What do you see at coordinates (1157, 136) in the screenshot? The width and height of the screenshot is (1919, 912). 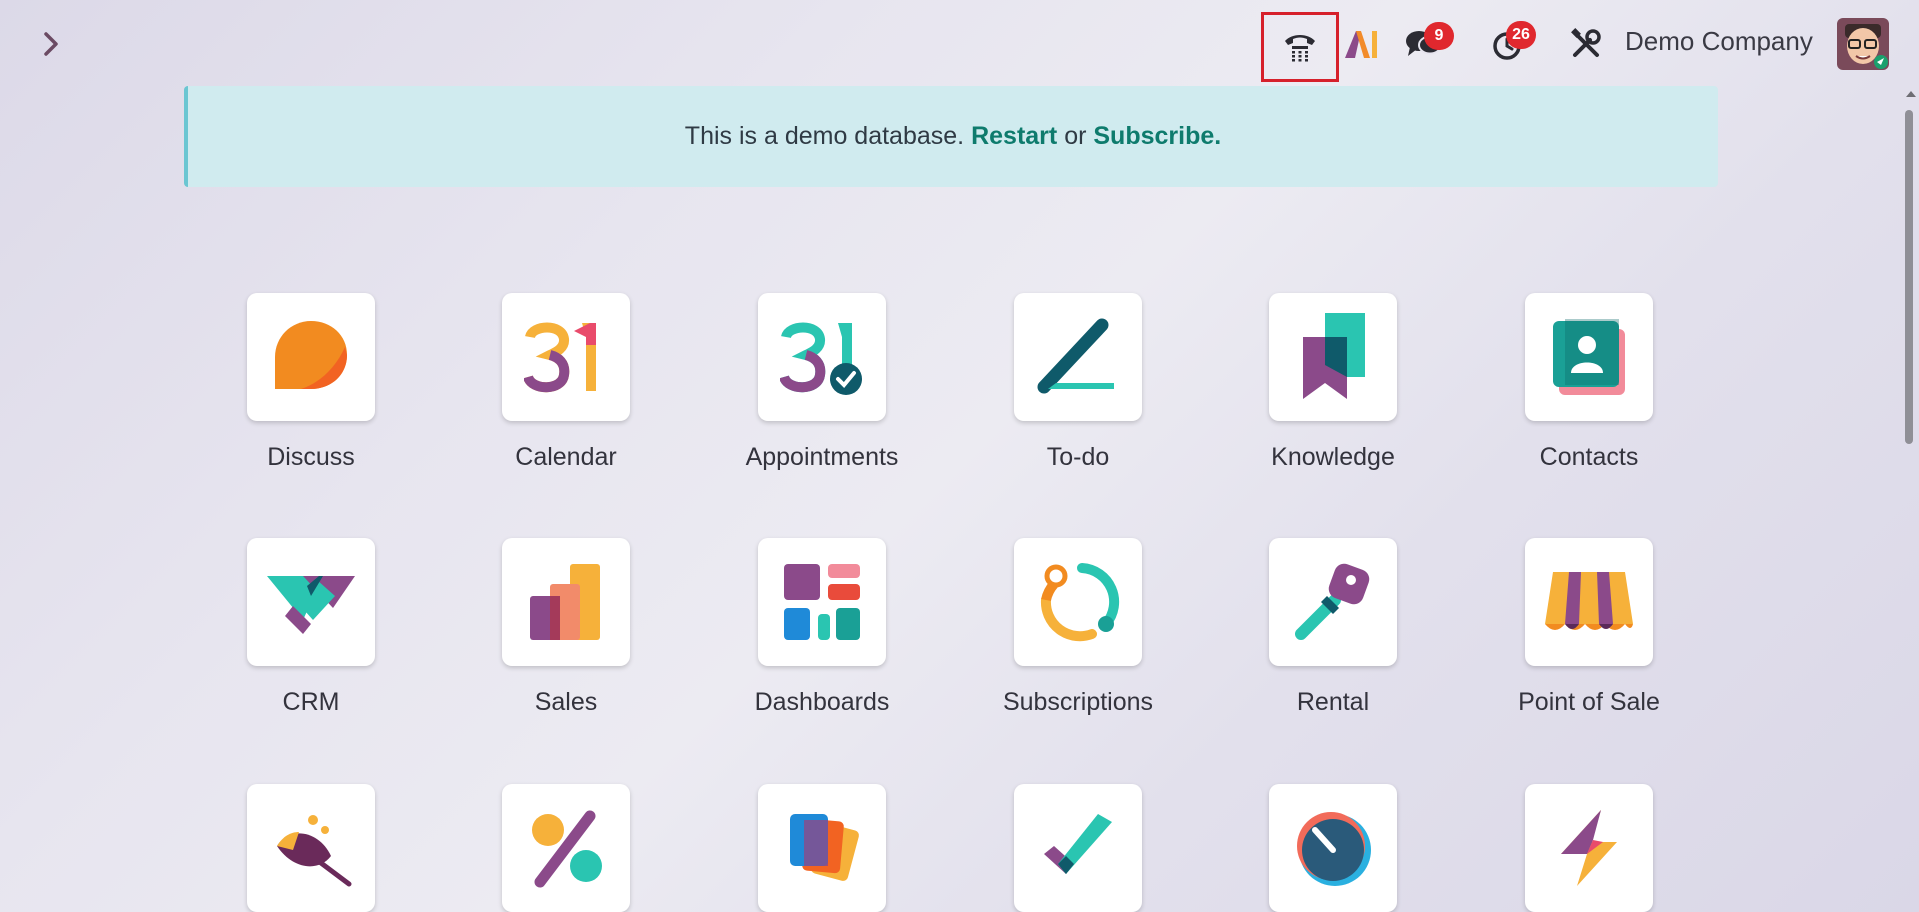 I see `subscribe-link: Subscribe.` at bounding box center [1157, 136].